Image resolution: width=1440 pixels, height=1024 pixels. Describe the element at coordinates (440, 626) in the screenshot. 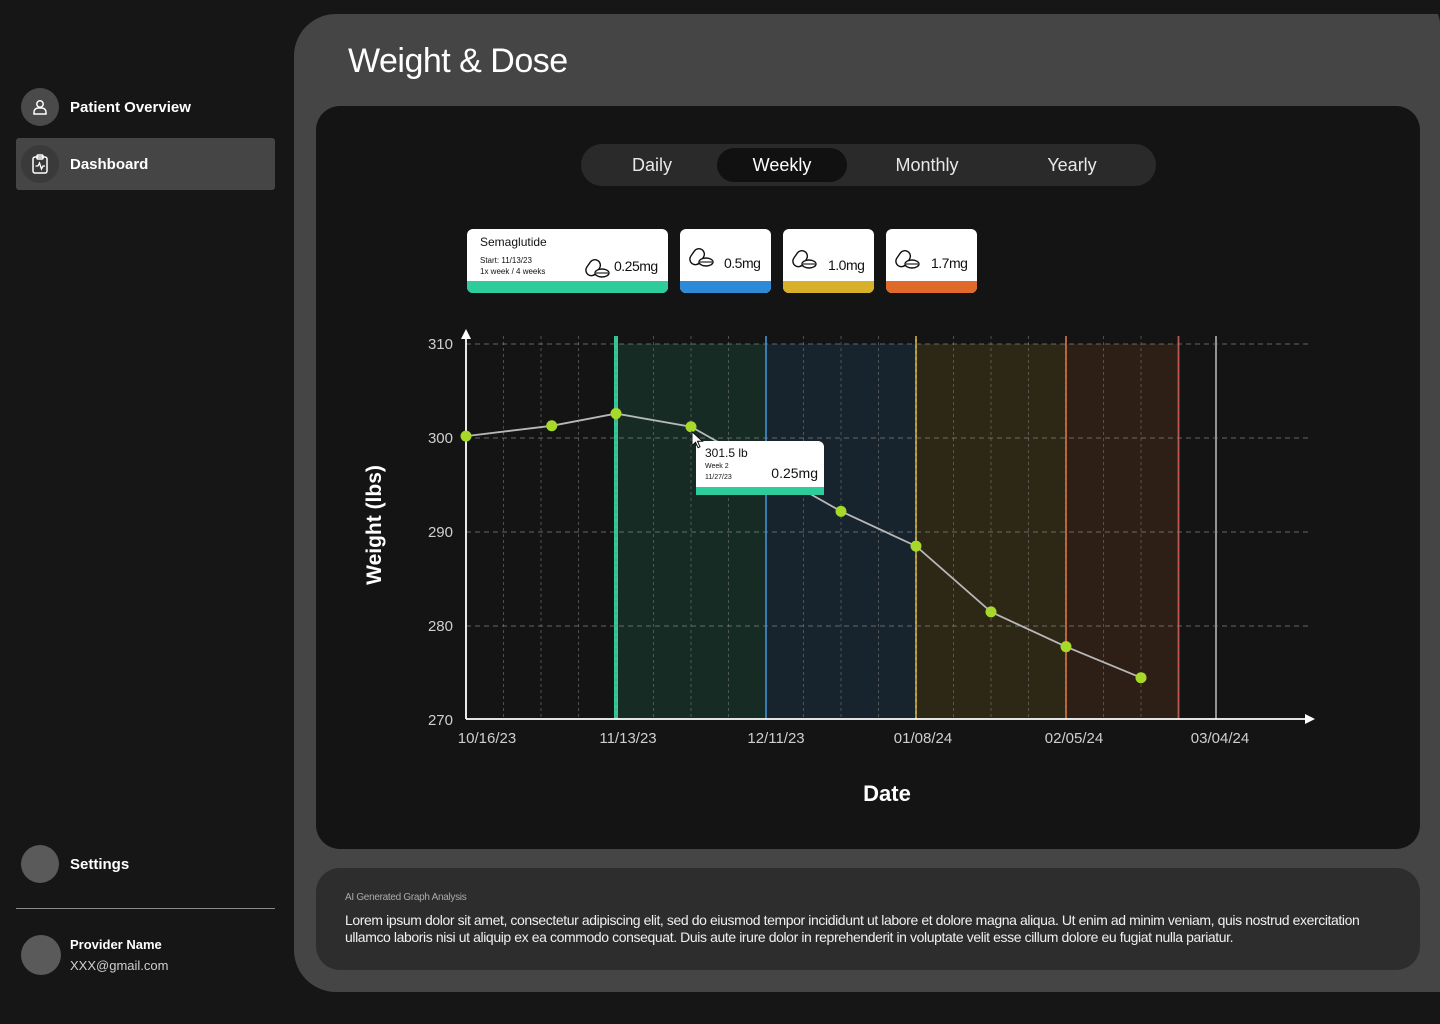

I see `y-tick-label: 280` at that location.